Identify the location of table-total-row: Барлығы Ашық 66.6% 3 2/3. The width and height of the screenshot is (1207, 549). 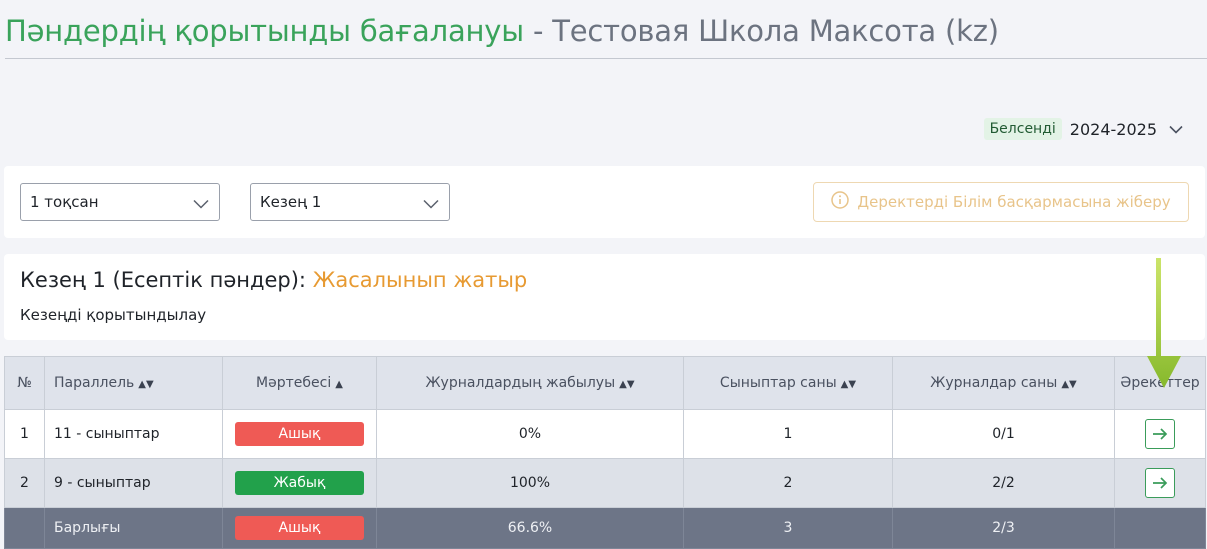
(605, 528).